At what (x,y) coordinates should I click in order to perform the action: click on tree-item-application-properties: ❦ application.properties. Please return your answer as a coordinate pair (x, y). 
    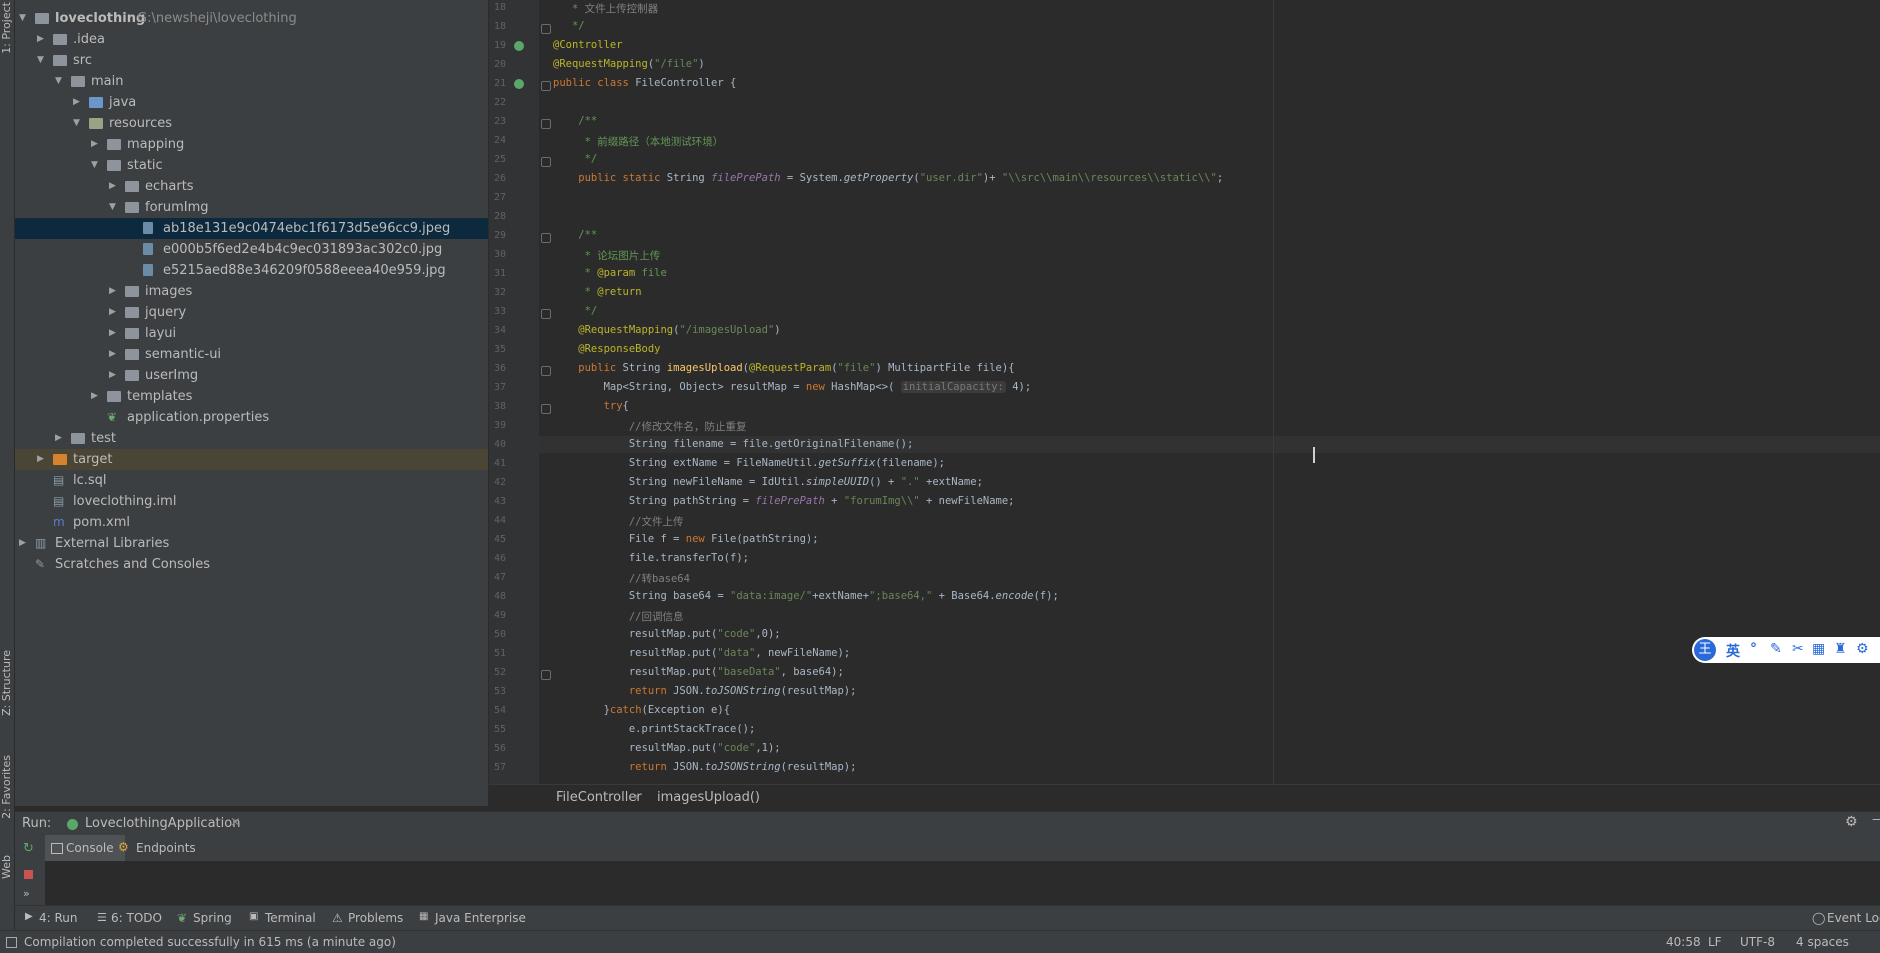
    Looking at the image, I should click on (251, 417).